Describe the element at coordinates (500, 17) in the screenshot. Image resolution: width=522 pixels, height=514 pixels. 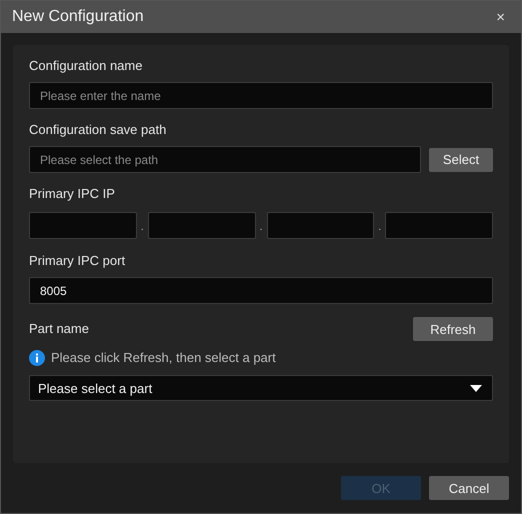
I see `close-button: ×` at that location.